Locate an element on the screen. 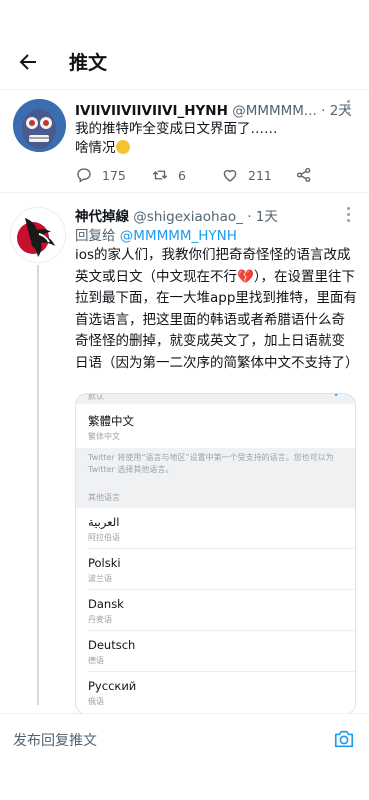 The height and width of the screenshot is (800, 369). language-subtitle: 丹麦语 is located at coordinates (100, 619).